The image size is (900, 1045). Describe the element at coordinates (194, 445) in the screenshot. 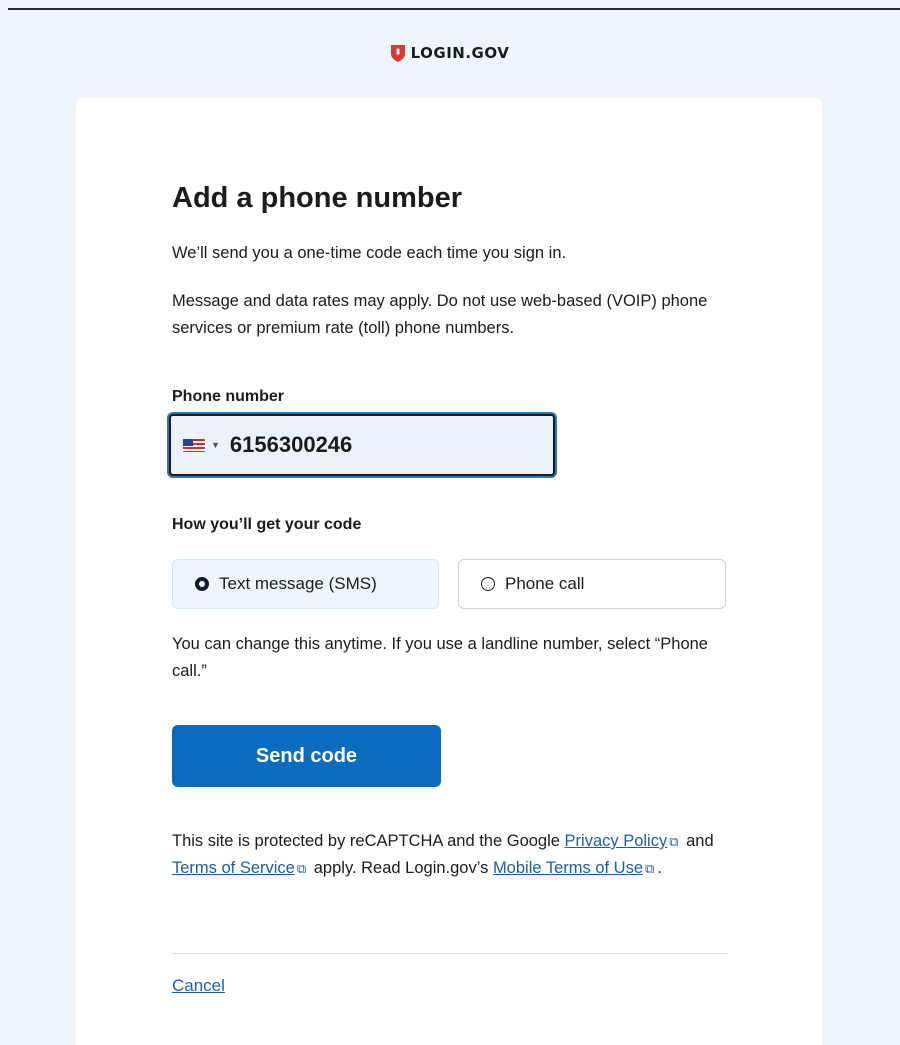

I see `us-flag-icon` at that location.